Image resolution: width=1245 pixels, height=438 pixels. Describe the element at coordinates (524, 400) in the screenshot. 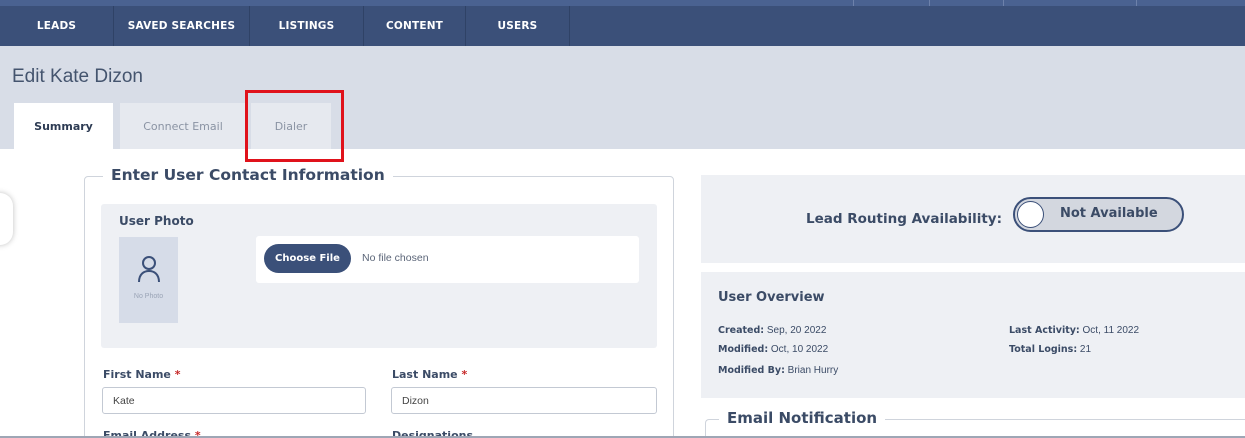

I see `last-name-input: Dizon` at that location.